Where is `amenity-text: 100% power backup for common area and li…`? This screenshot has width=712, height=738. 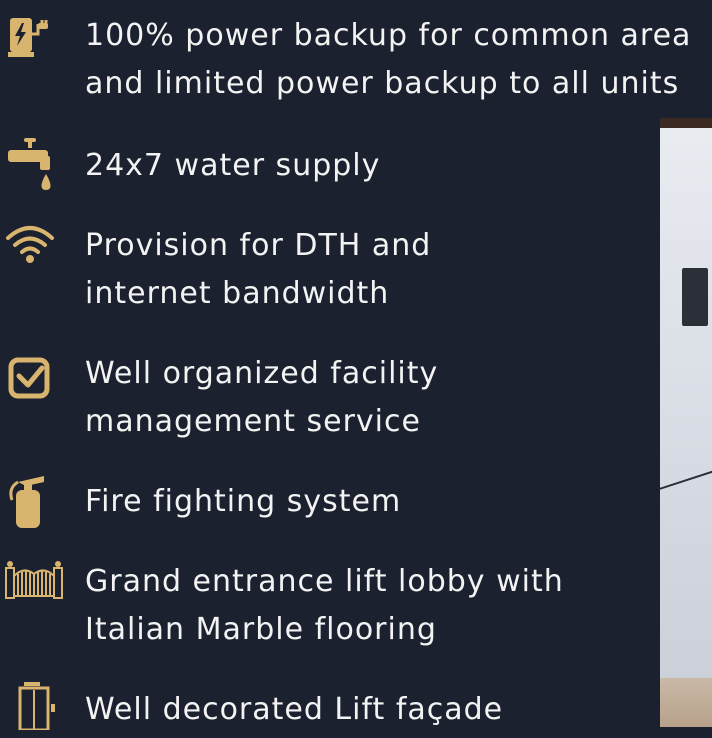
amenity-text: 100% power backup for common area and li… is located at coordinates (397, 60).